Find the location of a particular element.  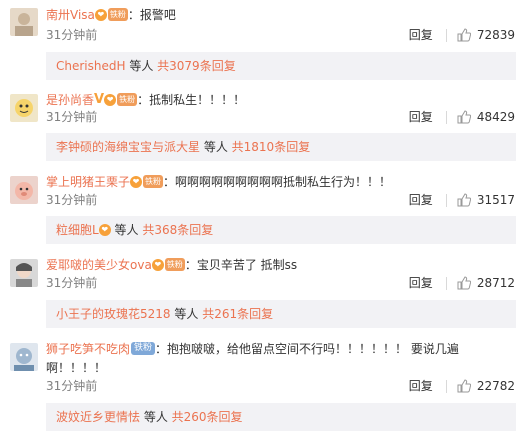

like-button: 28712 is located at coordinates (486, 283).